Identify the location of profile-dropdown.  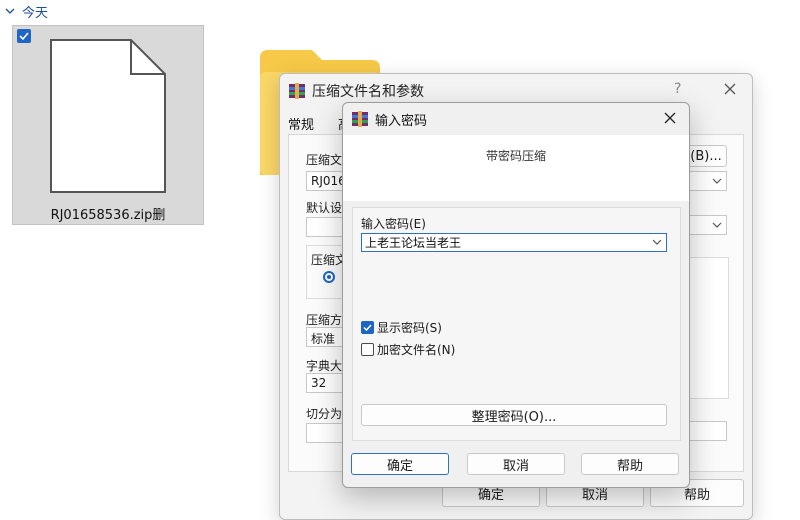
(708, 181).